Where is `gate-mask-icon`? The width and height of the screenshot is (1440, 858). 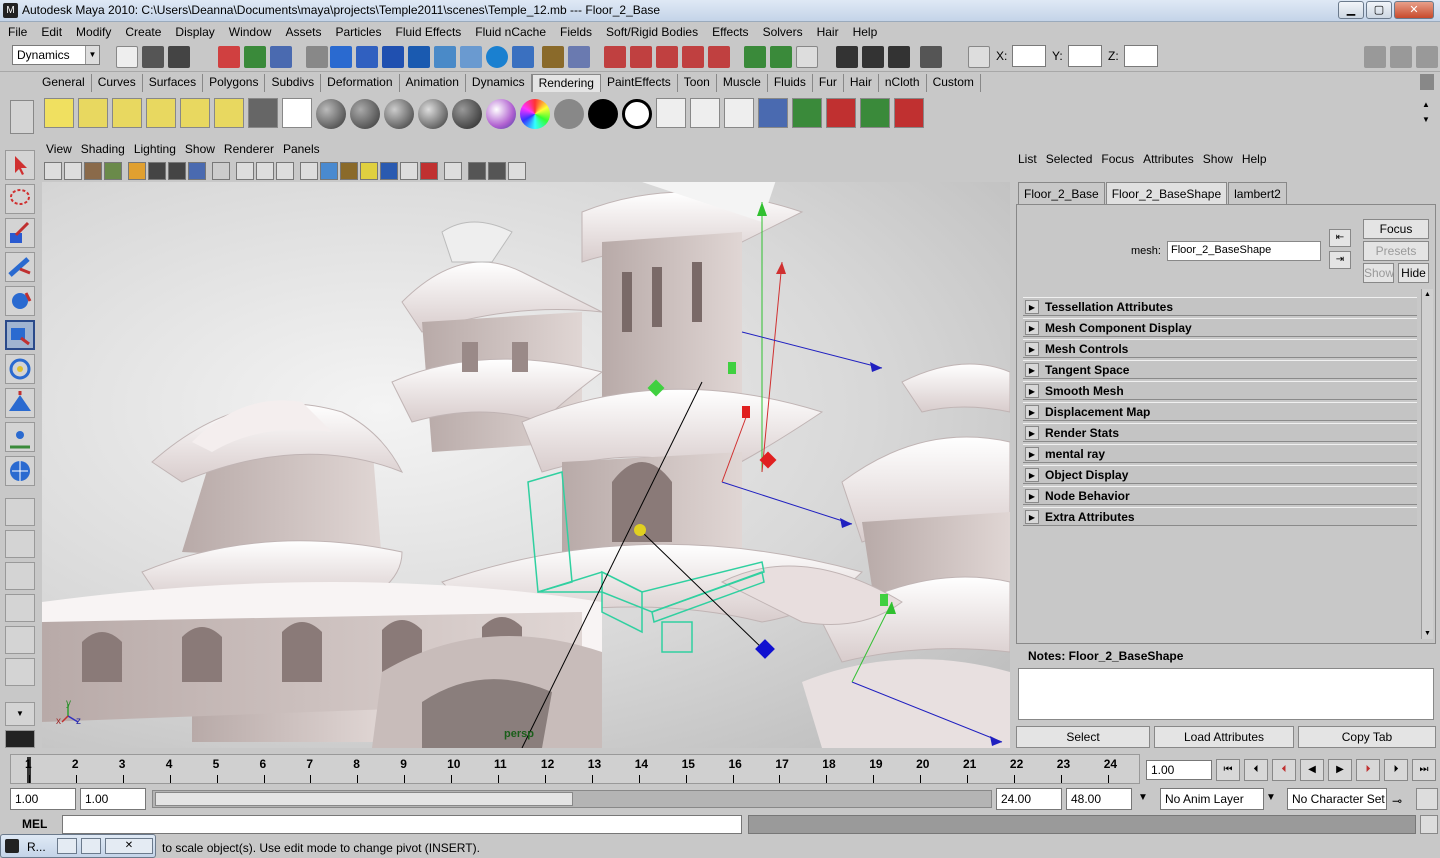
gate-mask-icon is located at coordinates (197, 171).